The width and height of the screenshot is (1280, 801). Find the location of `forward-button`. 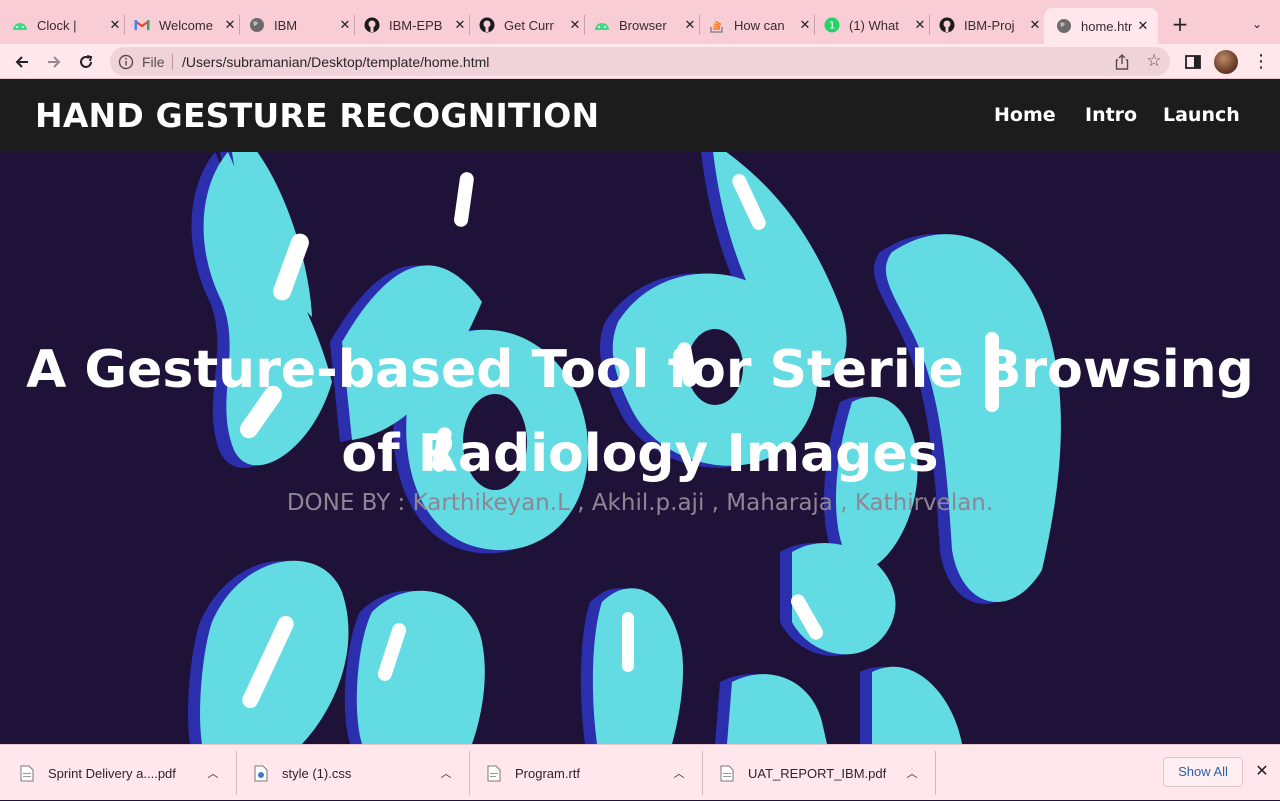

forward-button is located at coordinates (54, 62).